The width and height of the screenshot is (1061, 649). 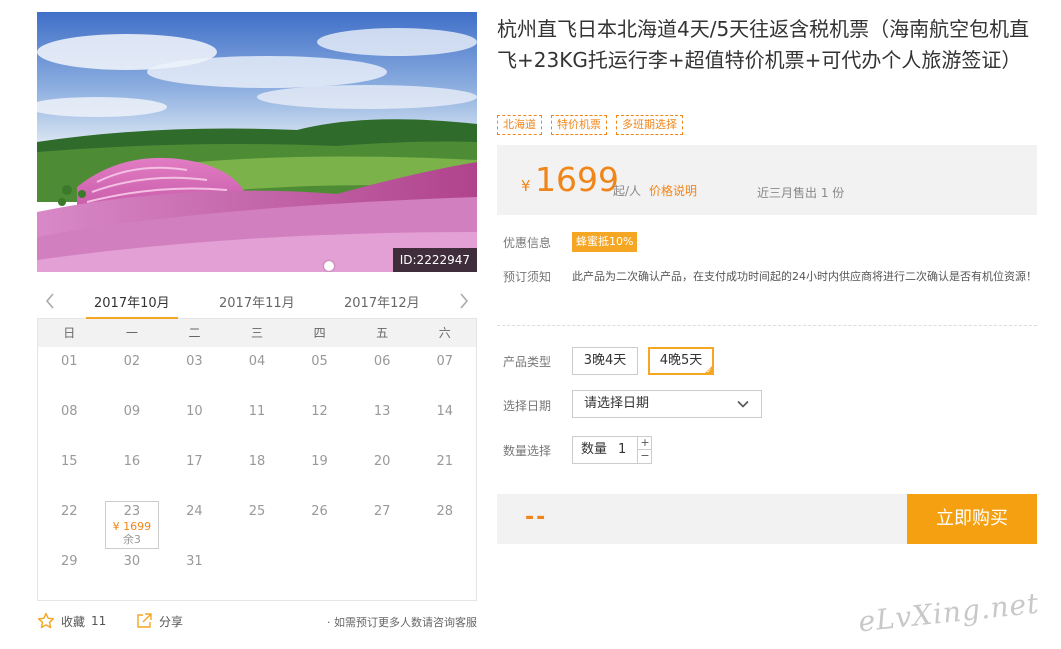 What do you see at coordinates (464, 301) in the screenshot?
I see `next-month-arrow-icon` at bounding box center [464, 301].